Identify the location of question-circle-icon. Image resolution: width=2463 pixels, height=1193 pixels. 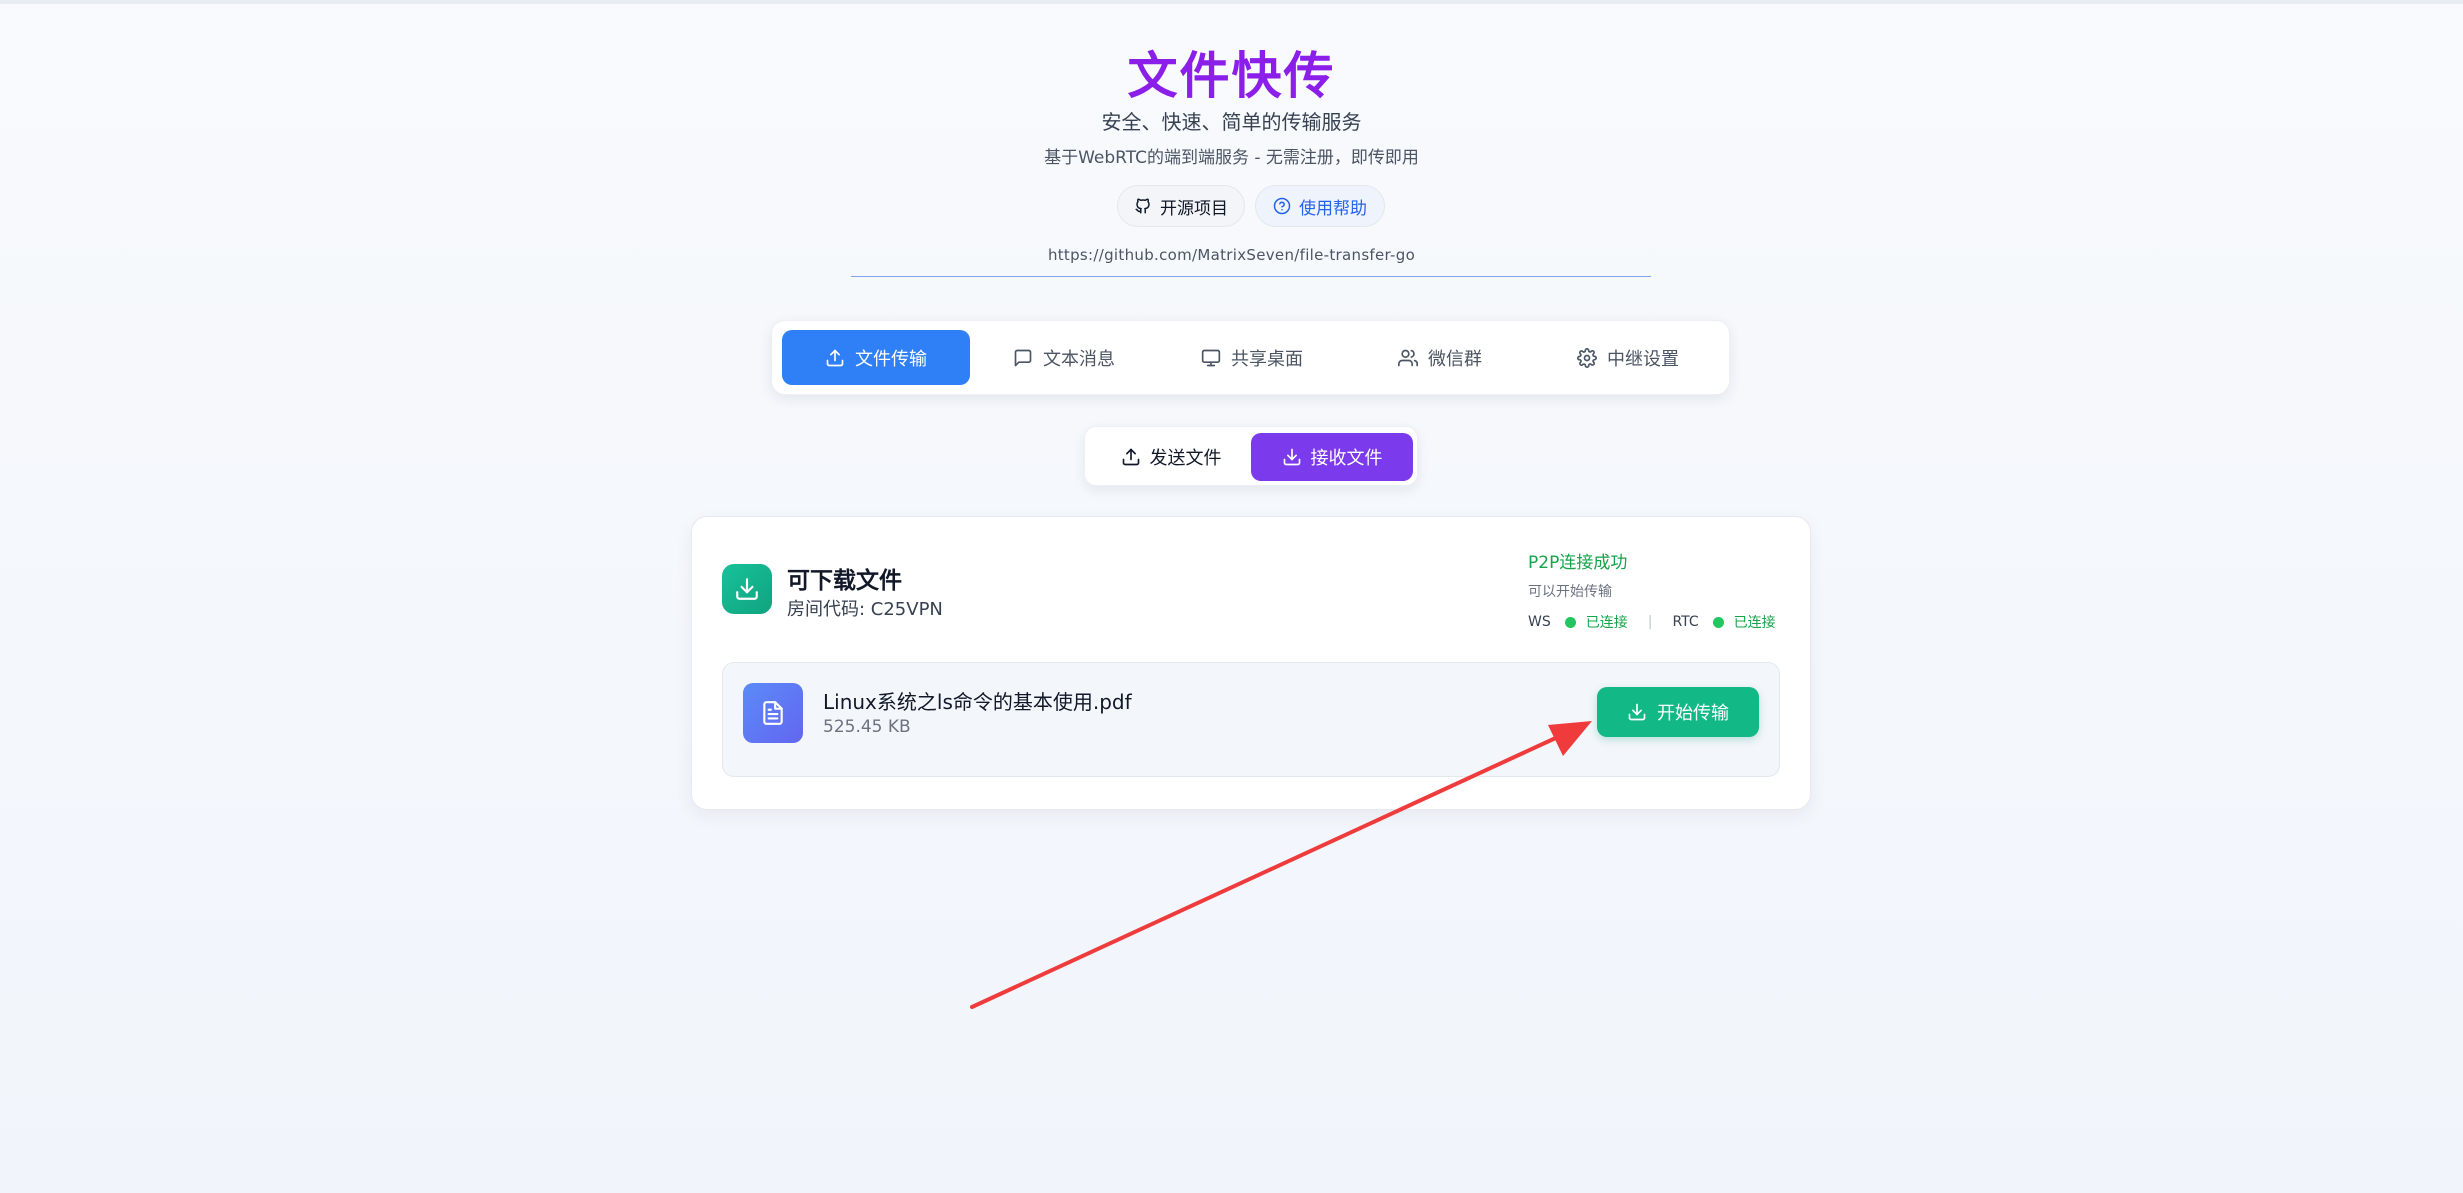
(1282, 206).